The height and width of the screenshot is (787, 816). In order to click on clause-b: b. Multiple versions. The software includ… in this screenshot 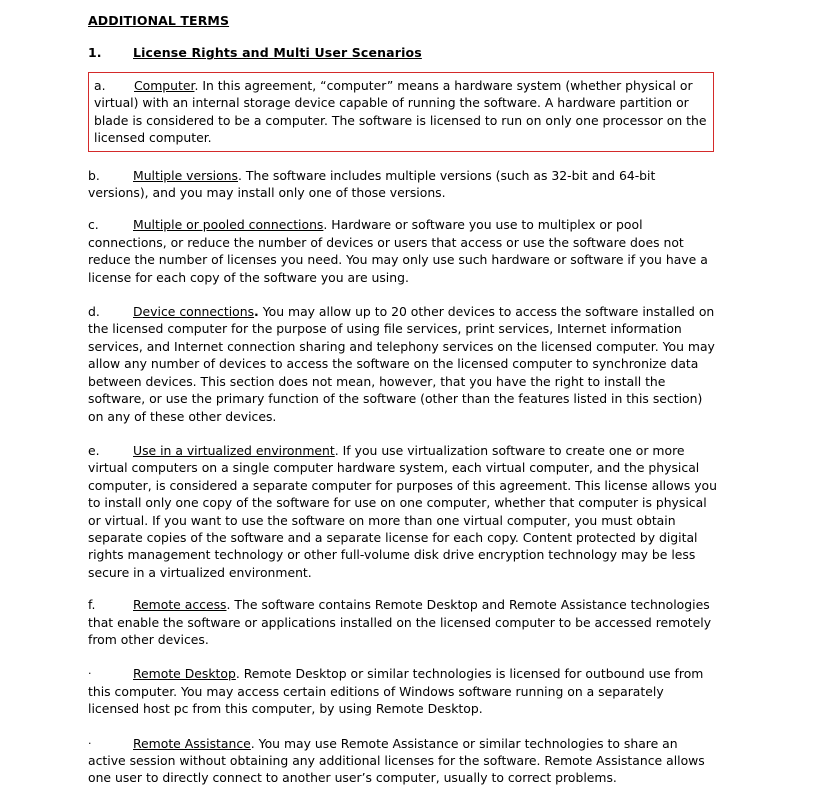, I will do `click(403, 184)`.